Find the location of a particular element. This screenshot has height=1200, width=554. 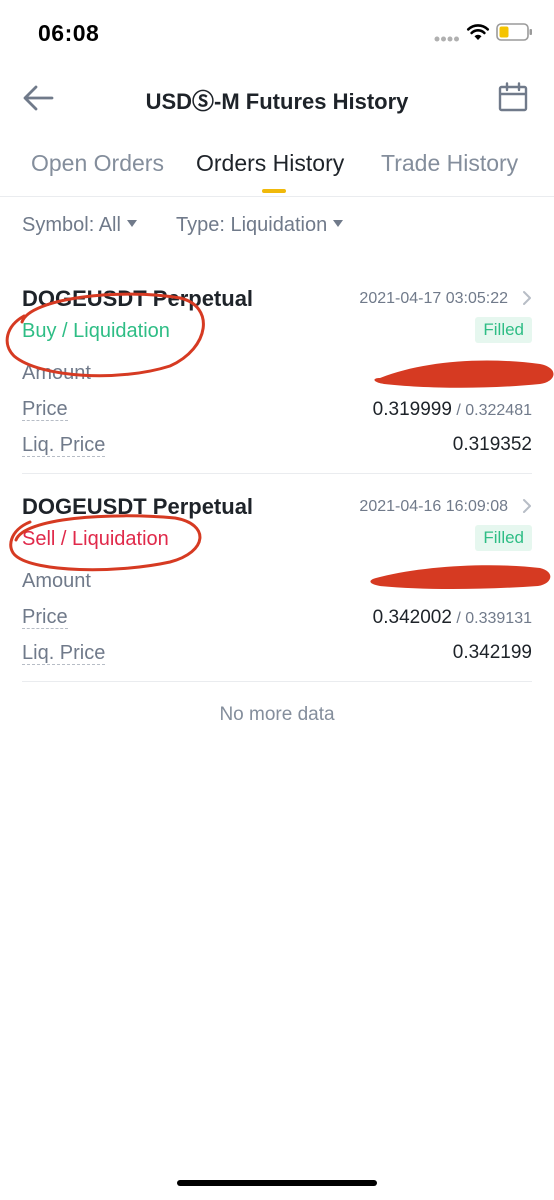

order-side: Buy / Liquidation is located at coordinates (96, 331).